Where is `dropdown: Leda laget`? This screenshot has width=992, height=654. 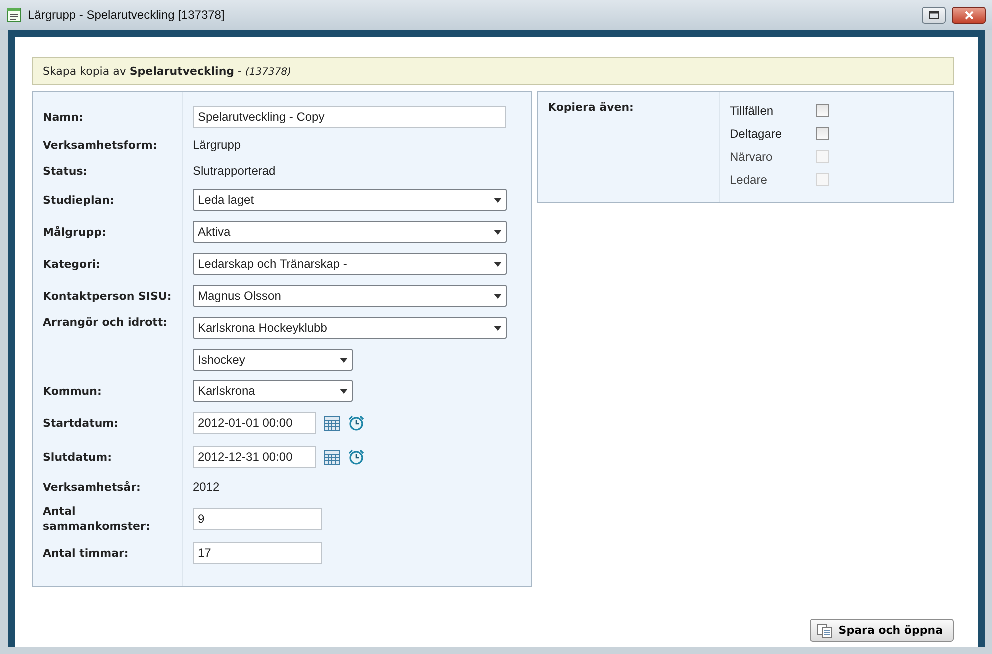 dropdown: Leda laget is located at coordinates (350, 200).